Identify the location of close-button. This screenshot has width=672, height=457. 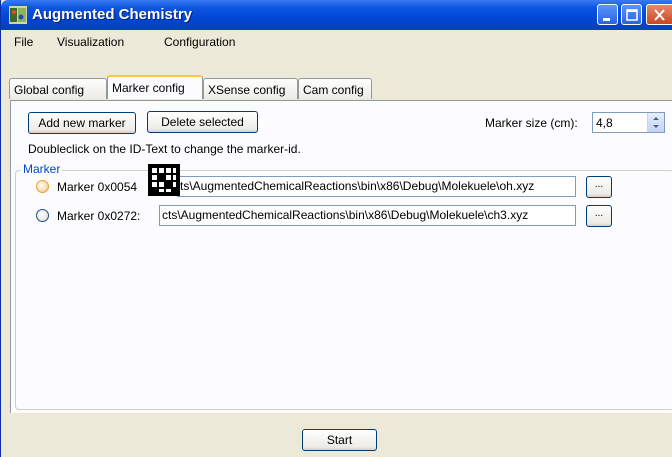
(659, 14).